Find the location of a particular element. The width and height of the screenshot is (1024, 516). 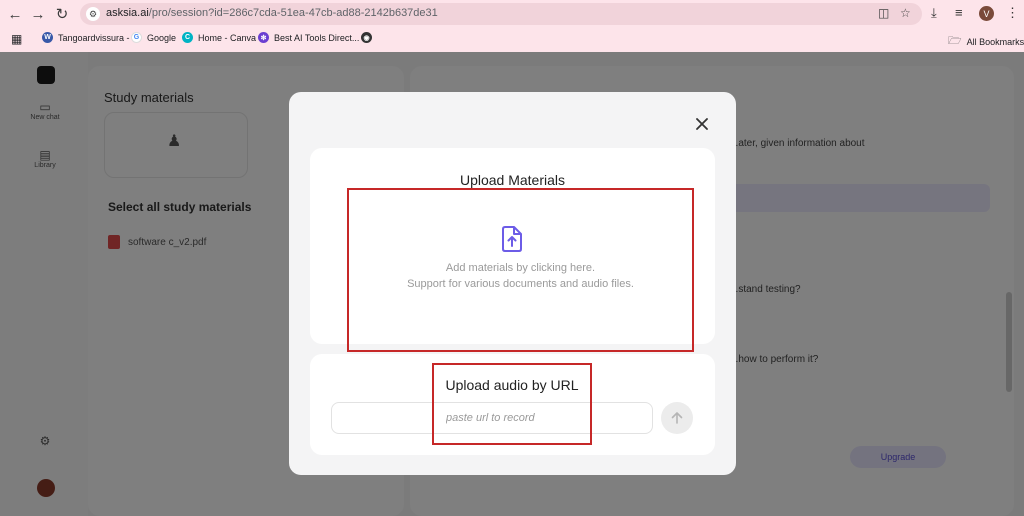

bookmark-star-icon: ☆ is located at coordinates (905, 13).